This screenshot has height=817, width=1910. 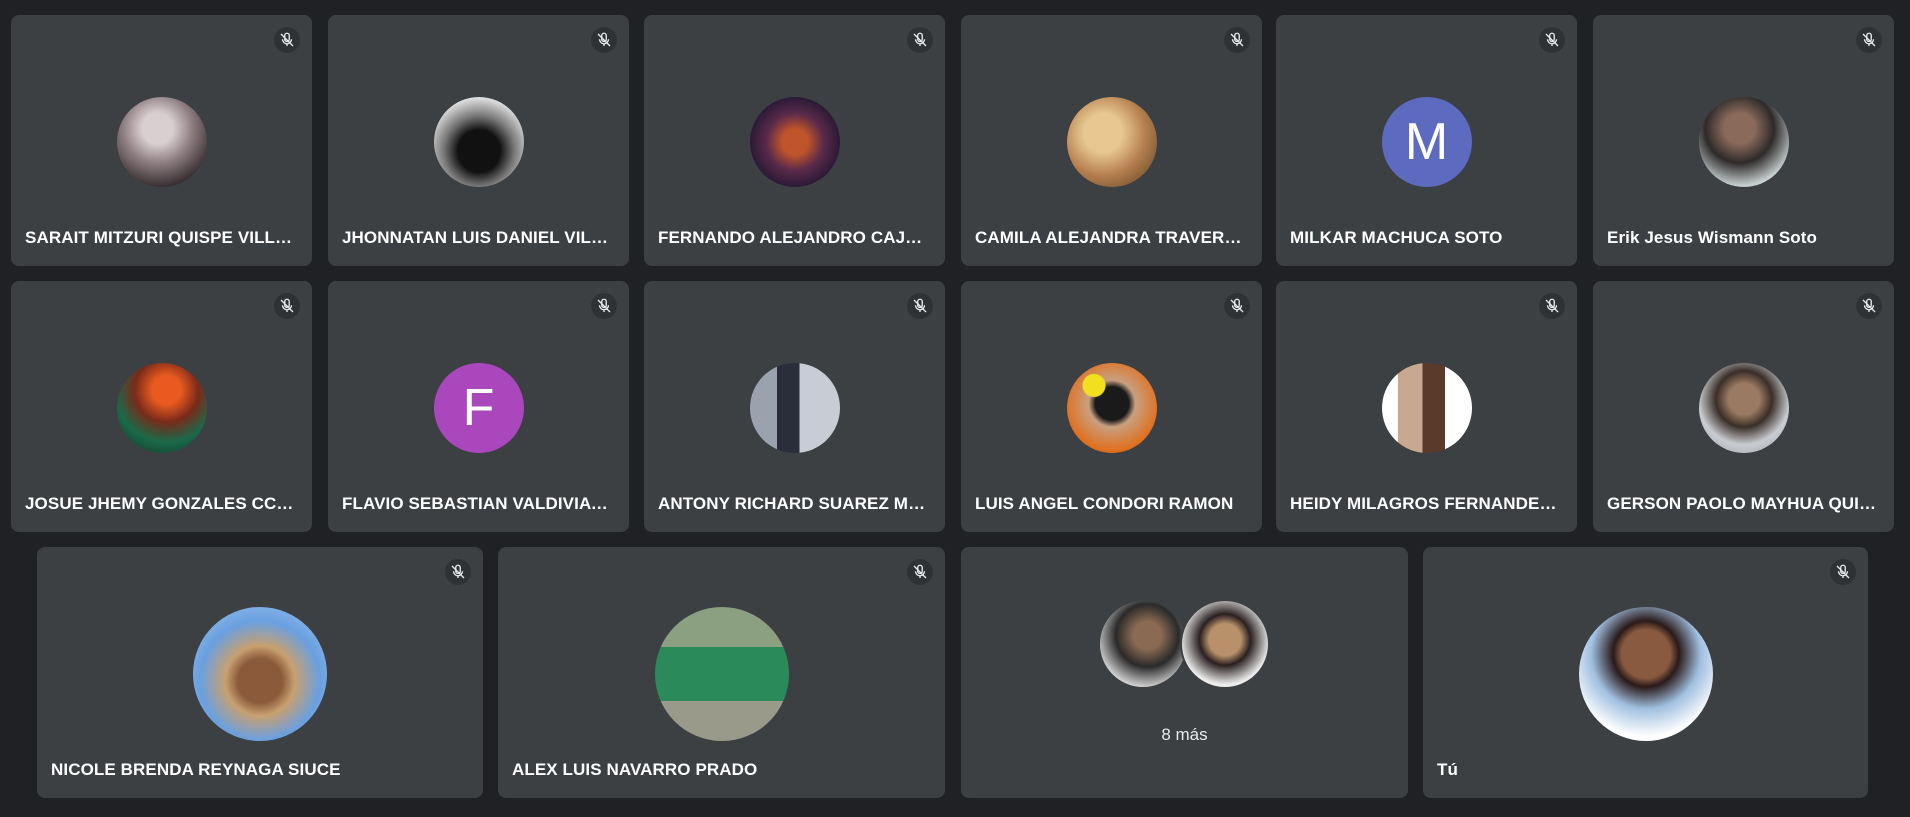 I want to click on participant-avatar: M, so click(x=1426, y=142).